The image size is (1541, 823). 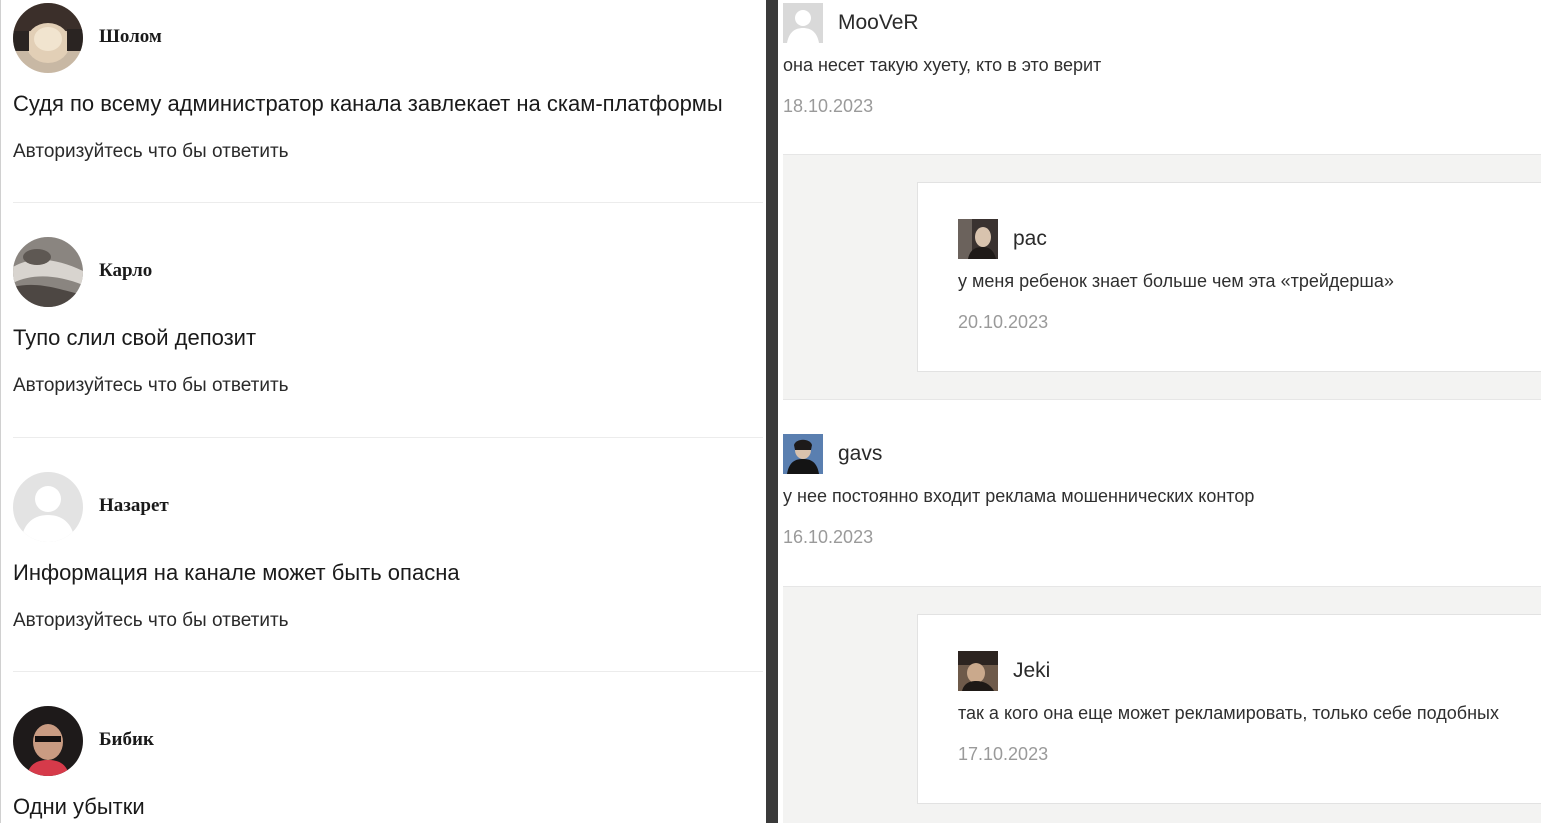 What do you see at coordinates (126, 270) in the screenshot?
I see `comment-author: Карло` at bounding box center [126, 270].